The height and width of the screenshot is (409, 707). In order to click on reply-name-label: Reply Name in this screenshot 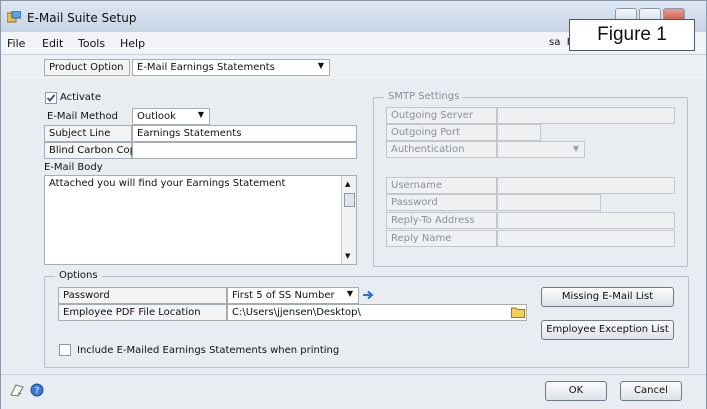, I will do `click(441, 238)`.